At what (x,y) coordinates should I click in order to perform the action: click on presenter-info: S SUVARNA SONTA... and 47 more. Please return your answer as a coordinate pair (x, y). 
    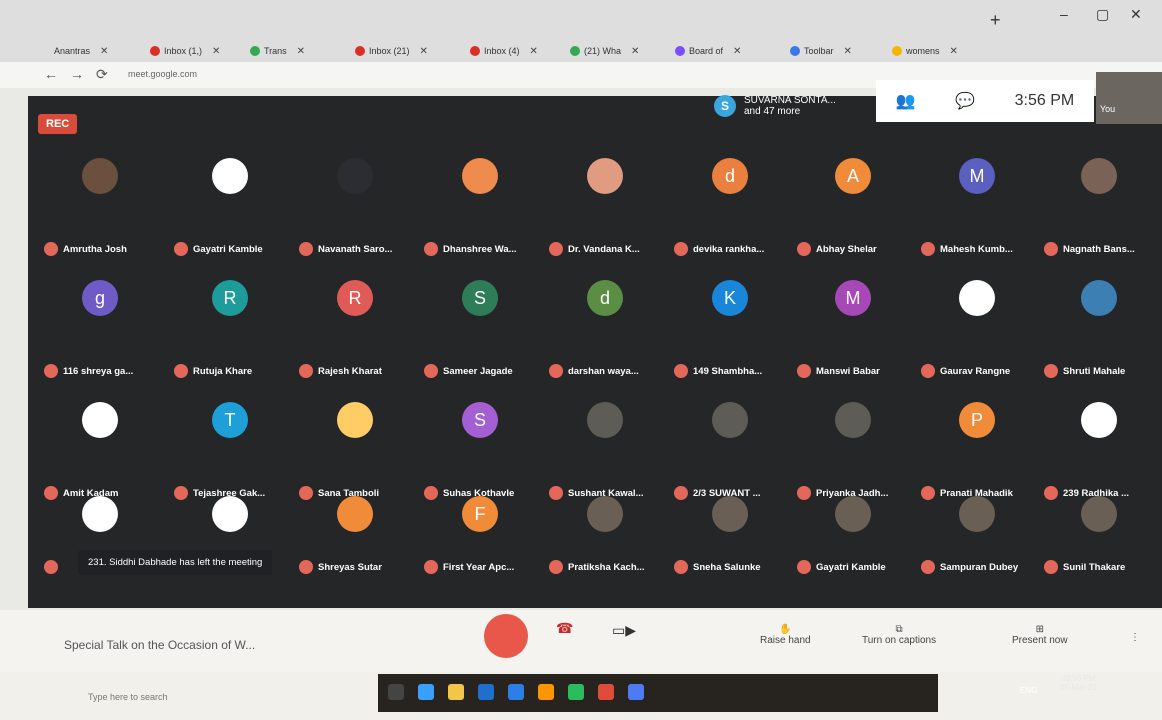
    Looking at the image, I should click on (794, 106).